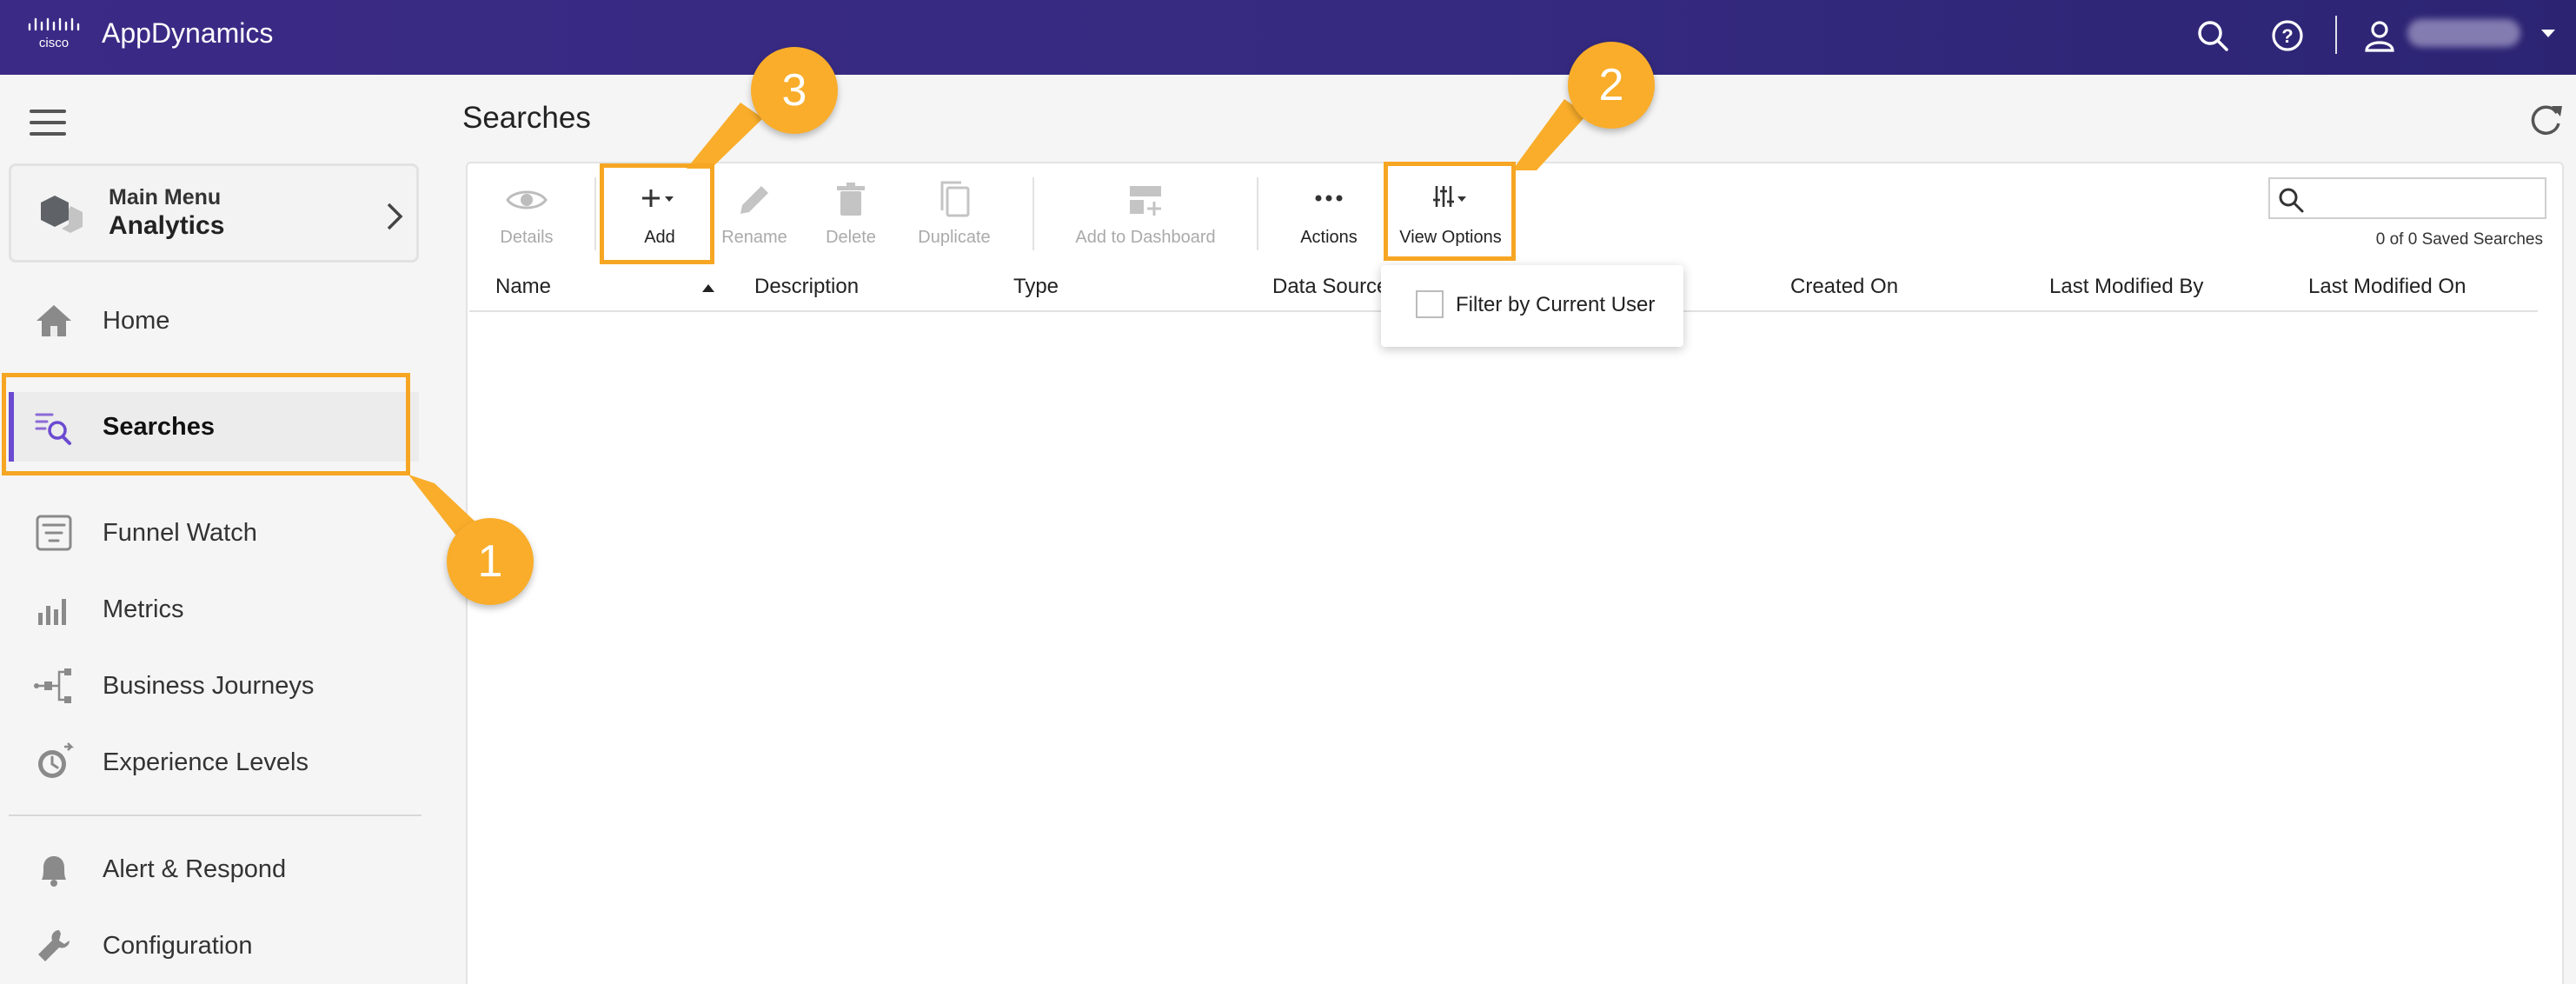 The image size is (2576, 984). What do you see at coordinates (1330, 287) in the screenshot?
I see `column-header-data-source: Data Source` at bounding box center [1330, 287].